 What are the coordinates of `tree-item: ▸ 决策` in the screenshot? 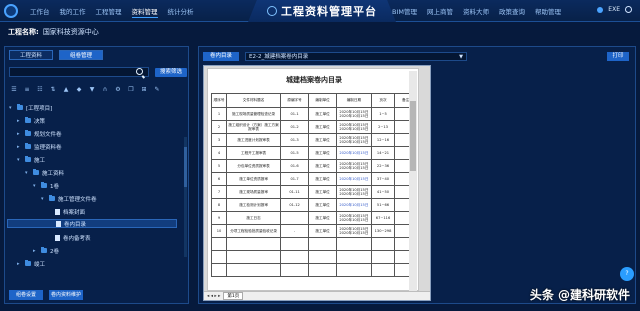 It's located at (31, 120).